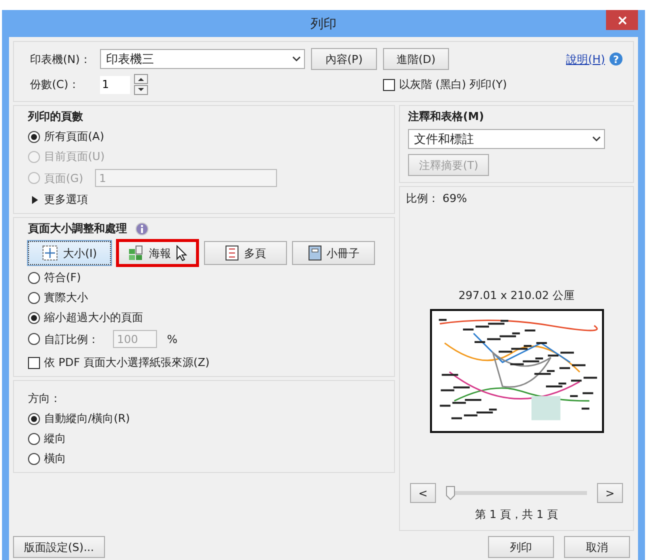  I want to click on close-icon, so click(622, 20).